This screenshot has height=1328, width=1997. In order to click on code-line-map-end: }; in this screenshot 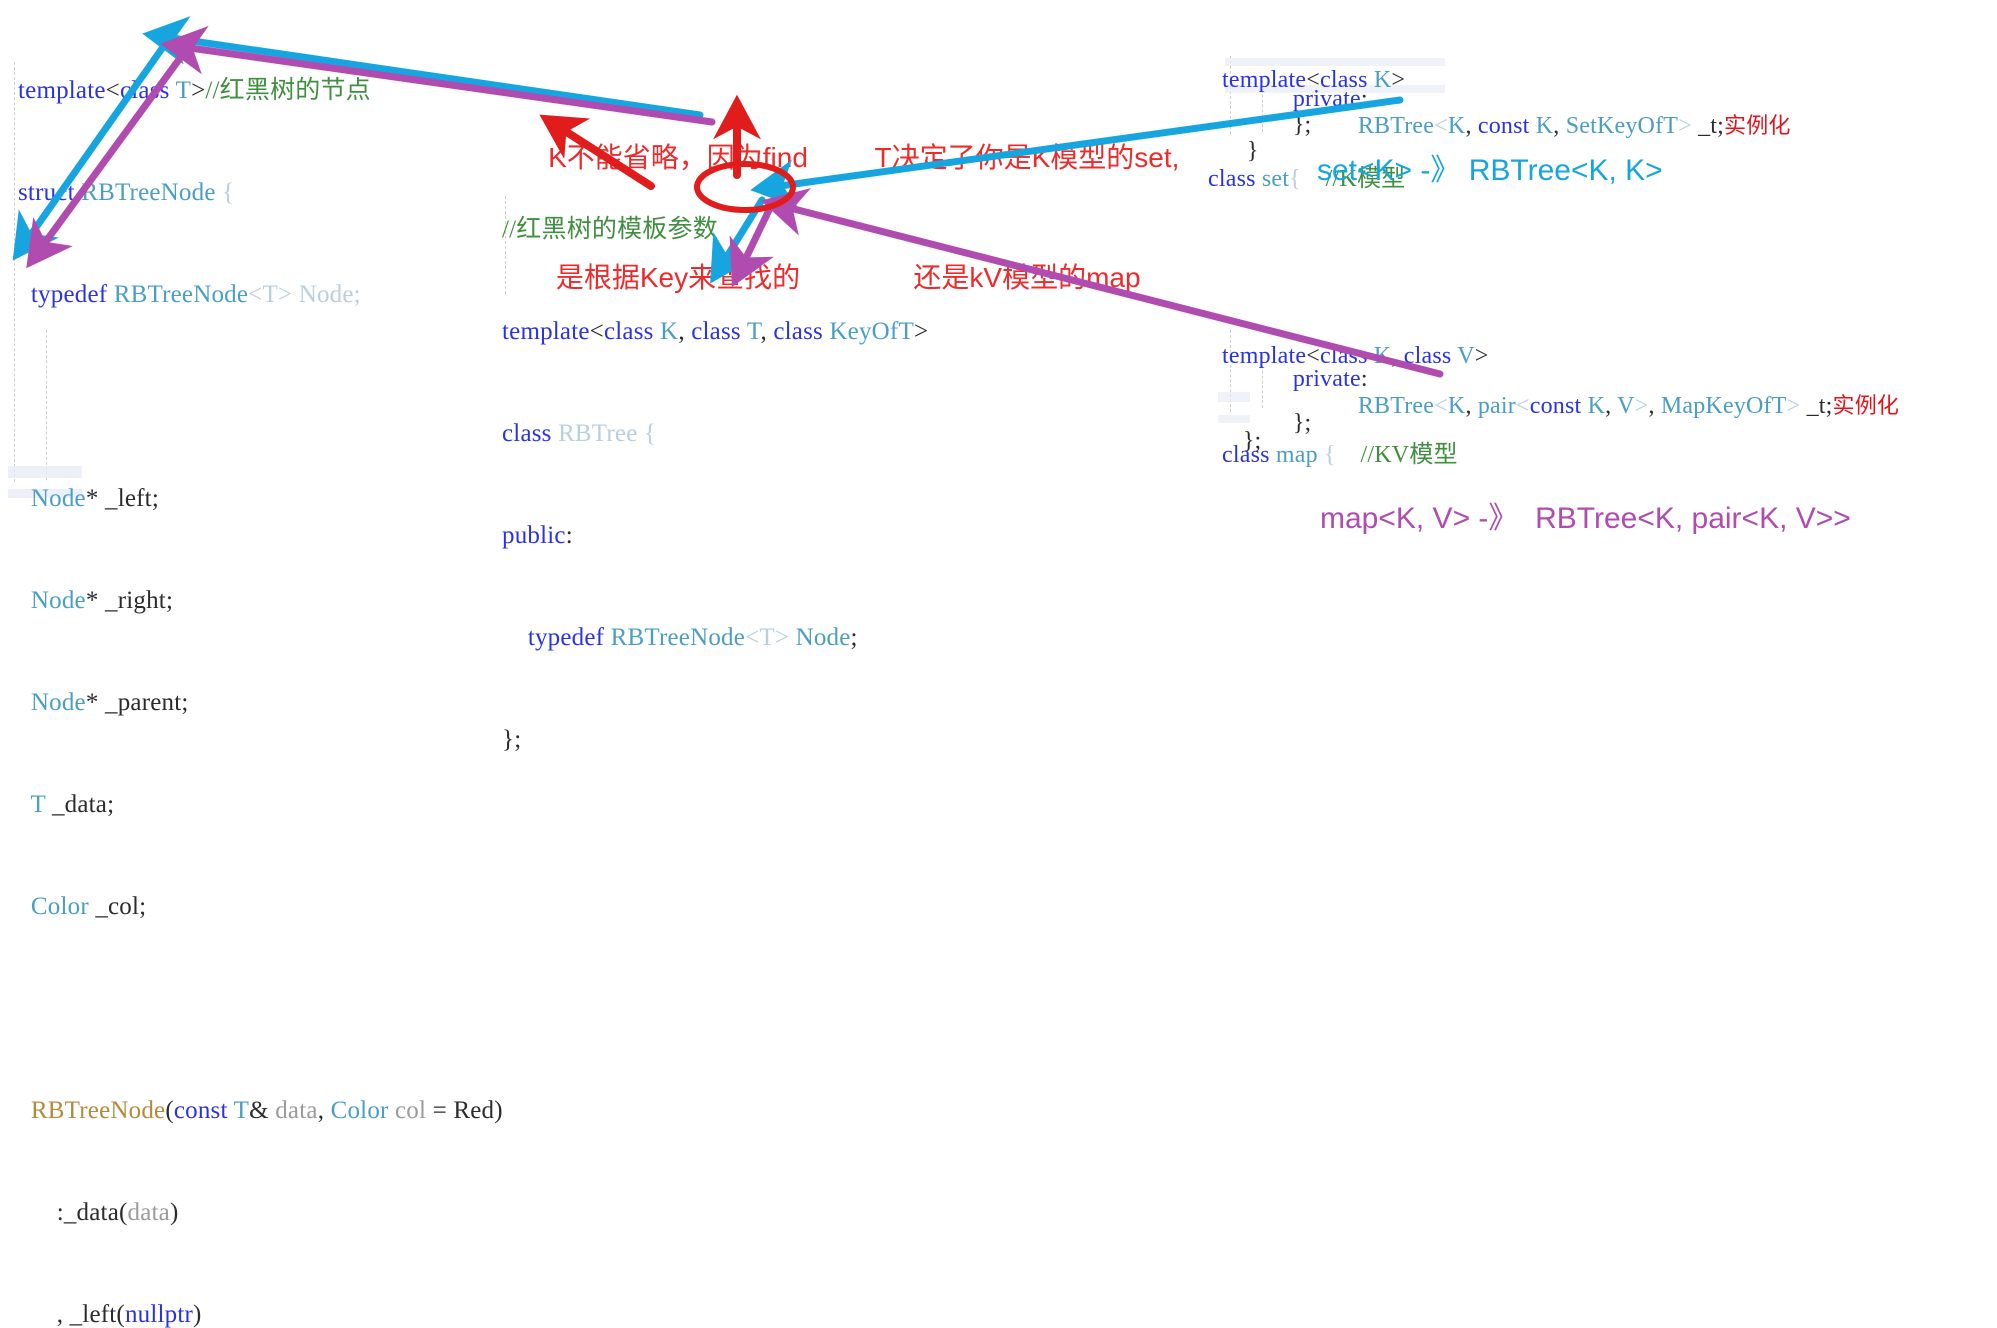, I will do `click(1252, 441)`.